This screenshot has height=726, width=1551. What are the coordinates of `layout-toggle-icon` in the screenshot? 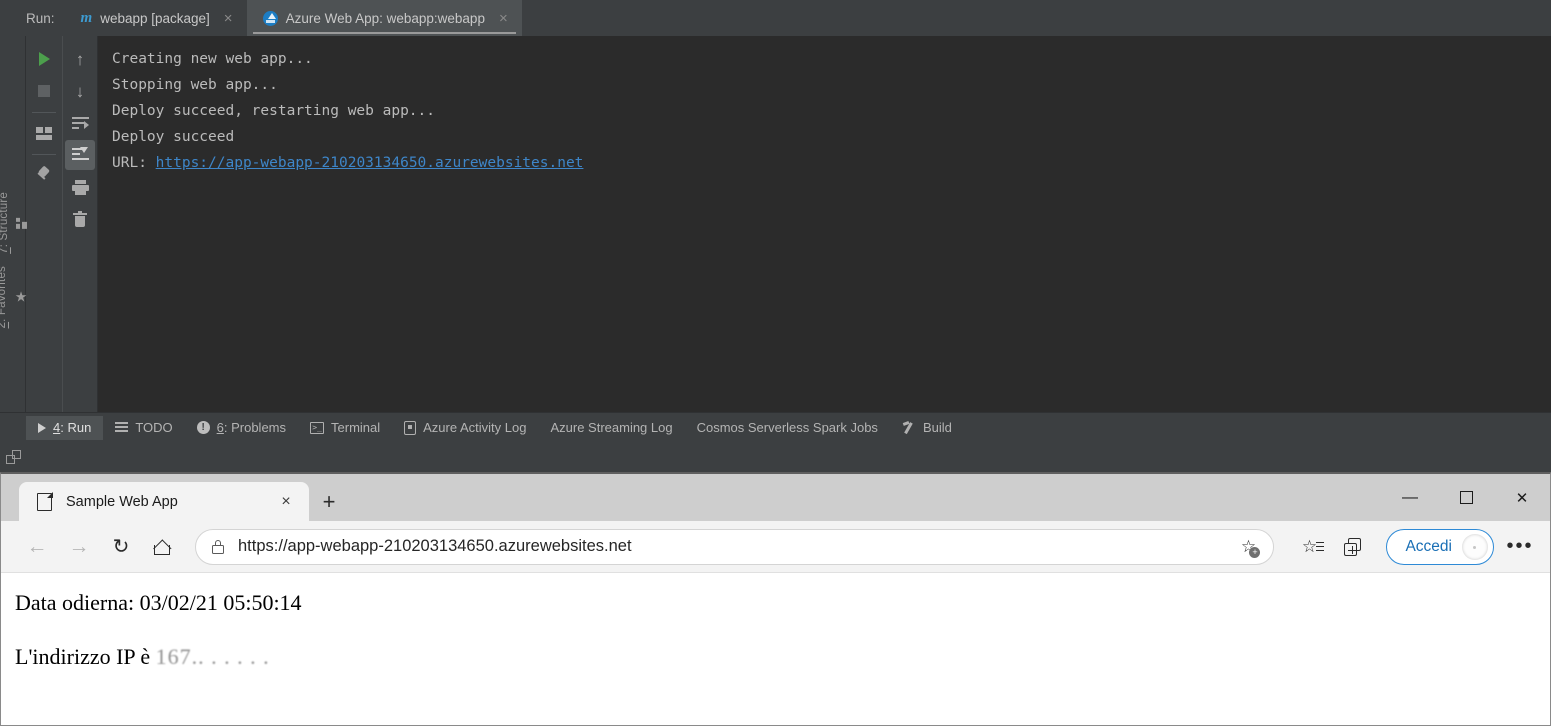 It's located at (13, 457).